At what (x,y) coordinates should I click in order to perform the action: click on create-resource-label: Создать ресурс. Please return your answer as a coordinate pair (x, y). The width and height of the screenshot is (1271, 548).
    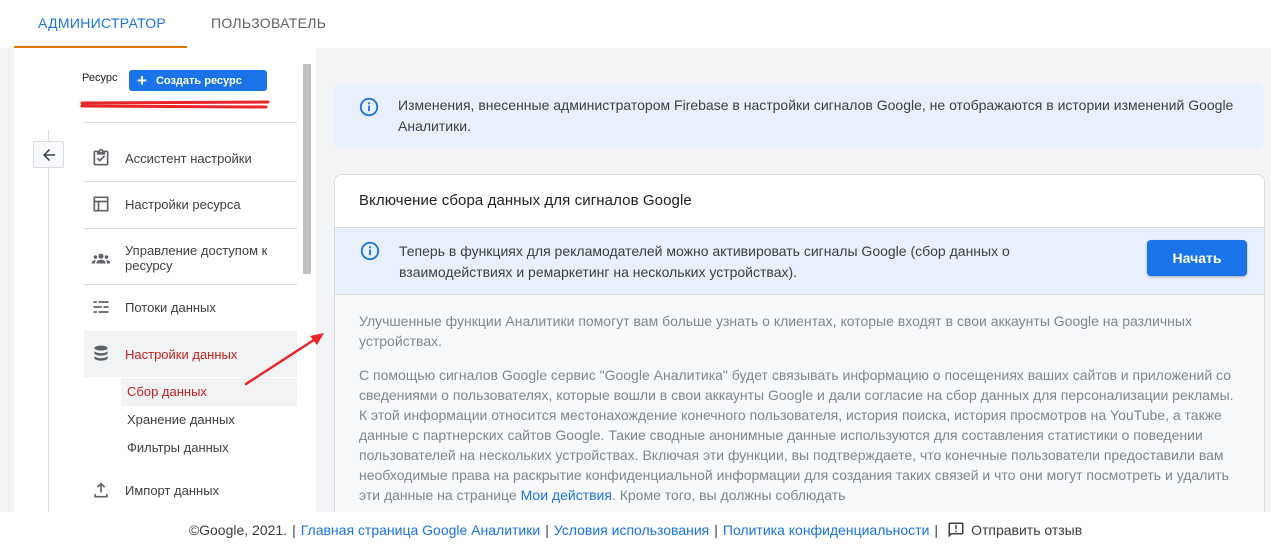
    Looking at the image, I should click on (198, 80).